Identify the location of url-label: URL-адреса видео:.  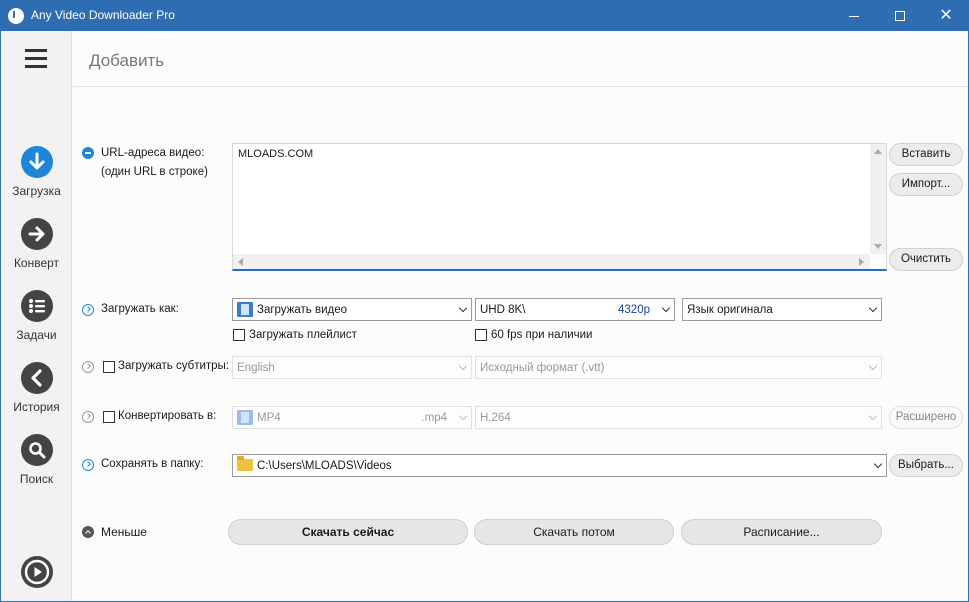
(153, 153).